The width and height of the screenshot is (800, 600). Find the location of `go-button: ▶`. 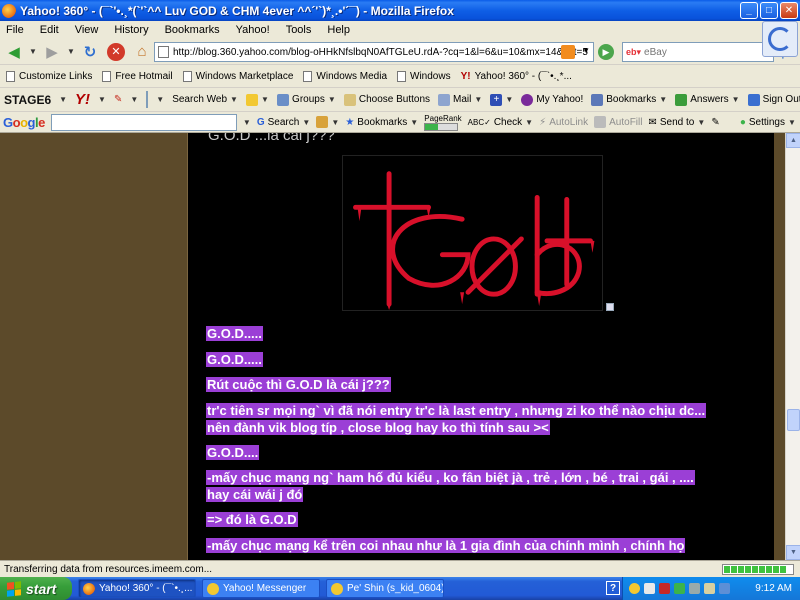

go-button: ▶ is located at coordinates (606, 52).